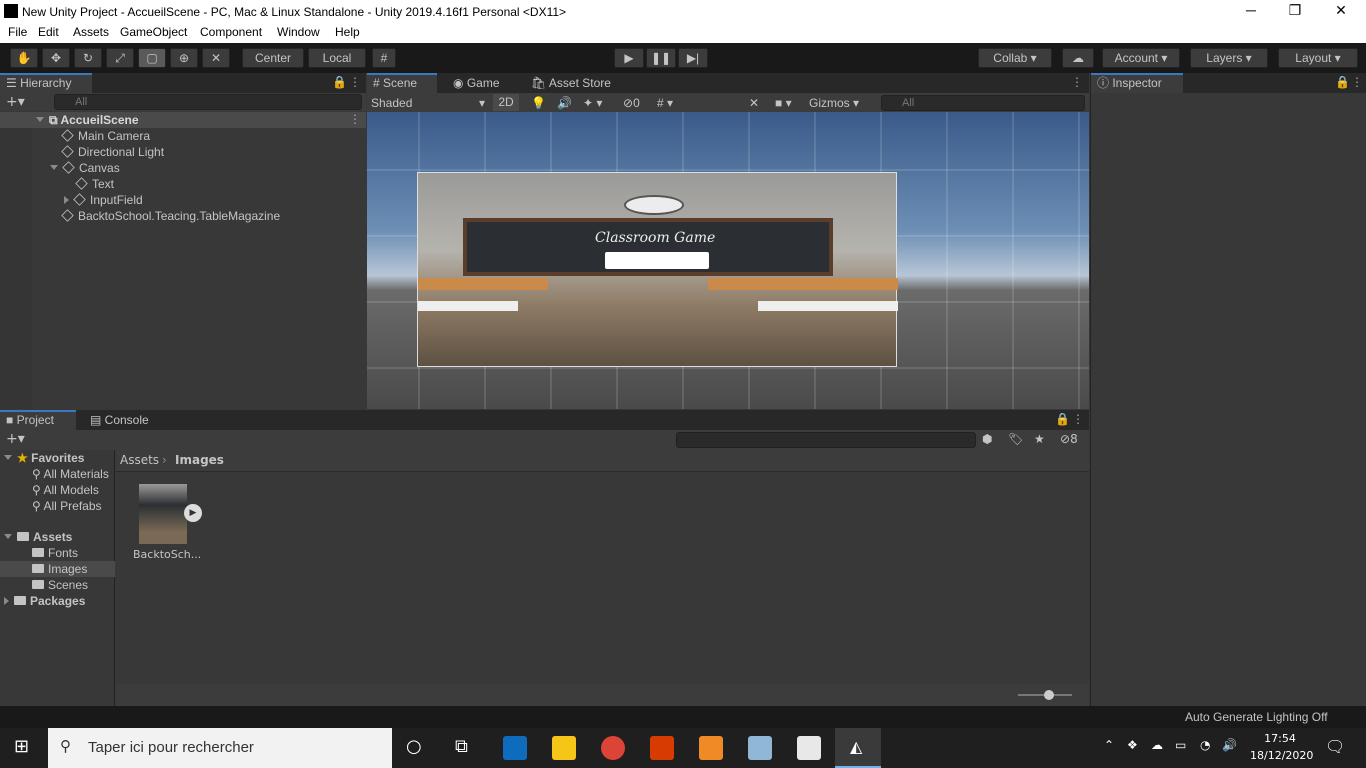 Image resolution: width=1366 pixels, height=768 pixels. I want to click on custom-tool-icon: ✕, so click(216, 58).